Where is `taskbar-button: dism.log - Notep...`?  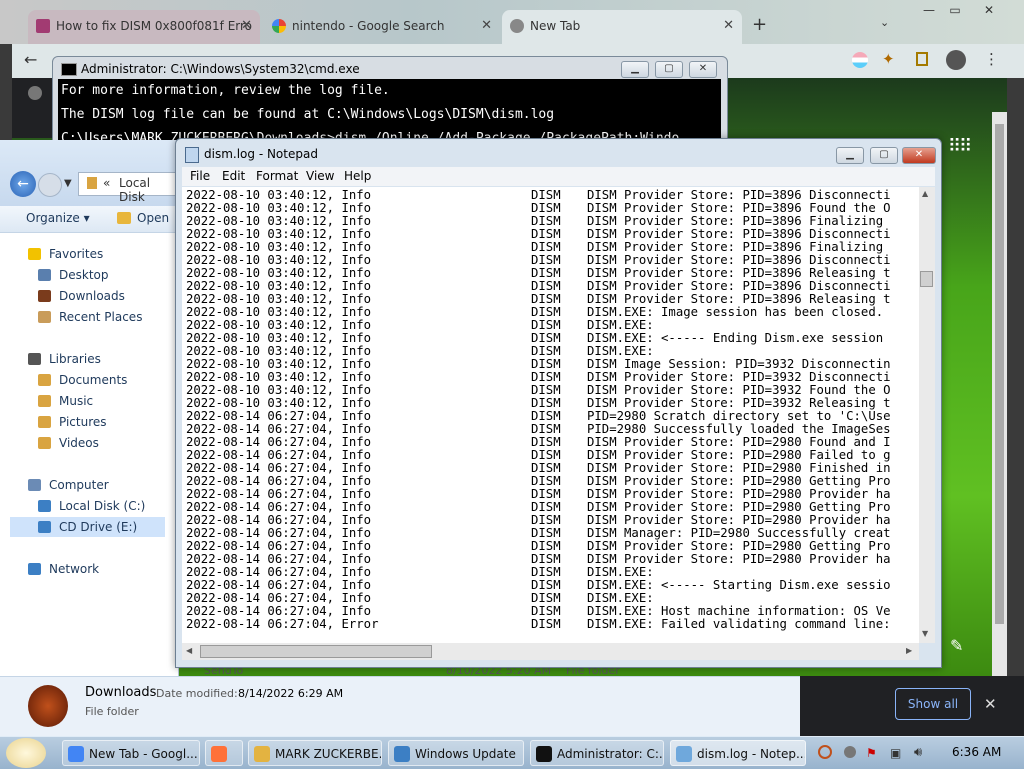
taskbar-button: dism.log - Notep... is located at coordinates (738, 753).